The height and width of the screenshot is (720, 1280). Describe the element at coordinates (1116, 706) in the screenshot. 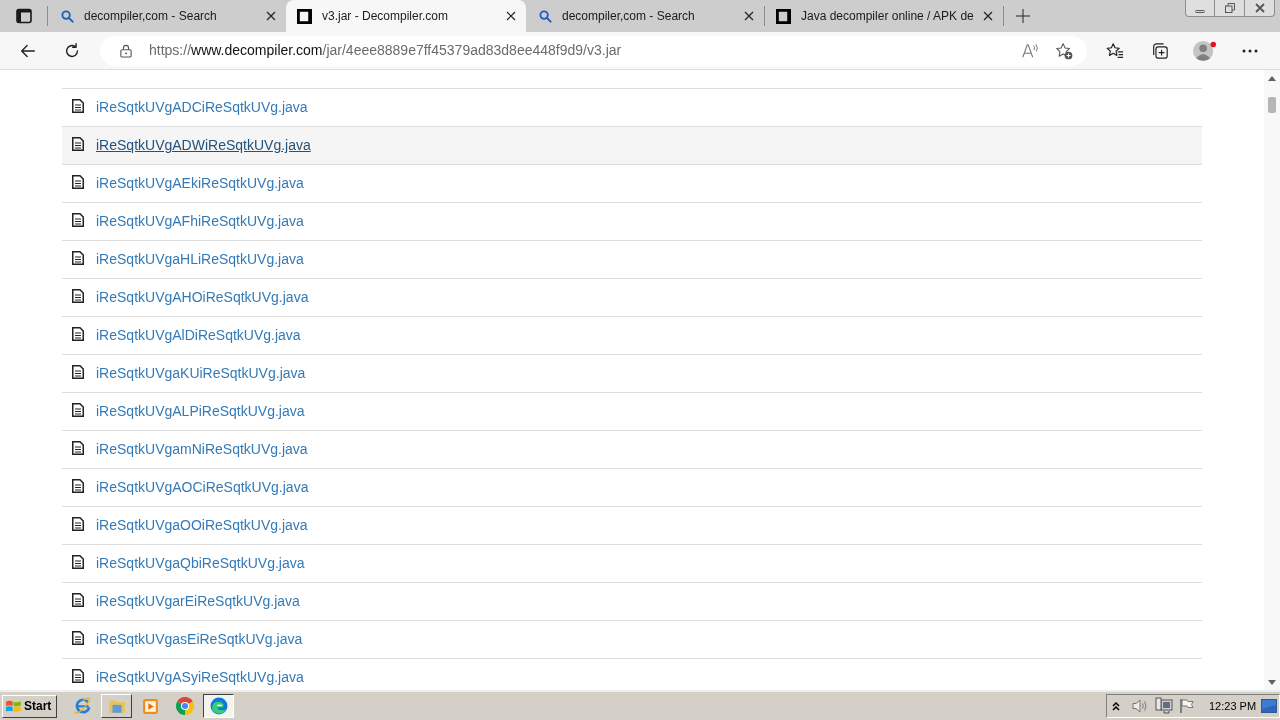

I see `chevron-up-icon` at that location.